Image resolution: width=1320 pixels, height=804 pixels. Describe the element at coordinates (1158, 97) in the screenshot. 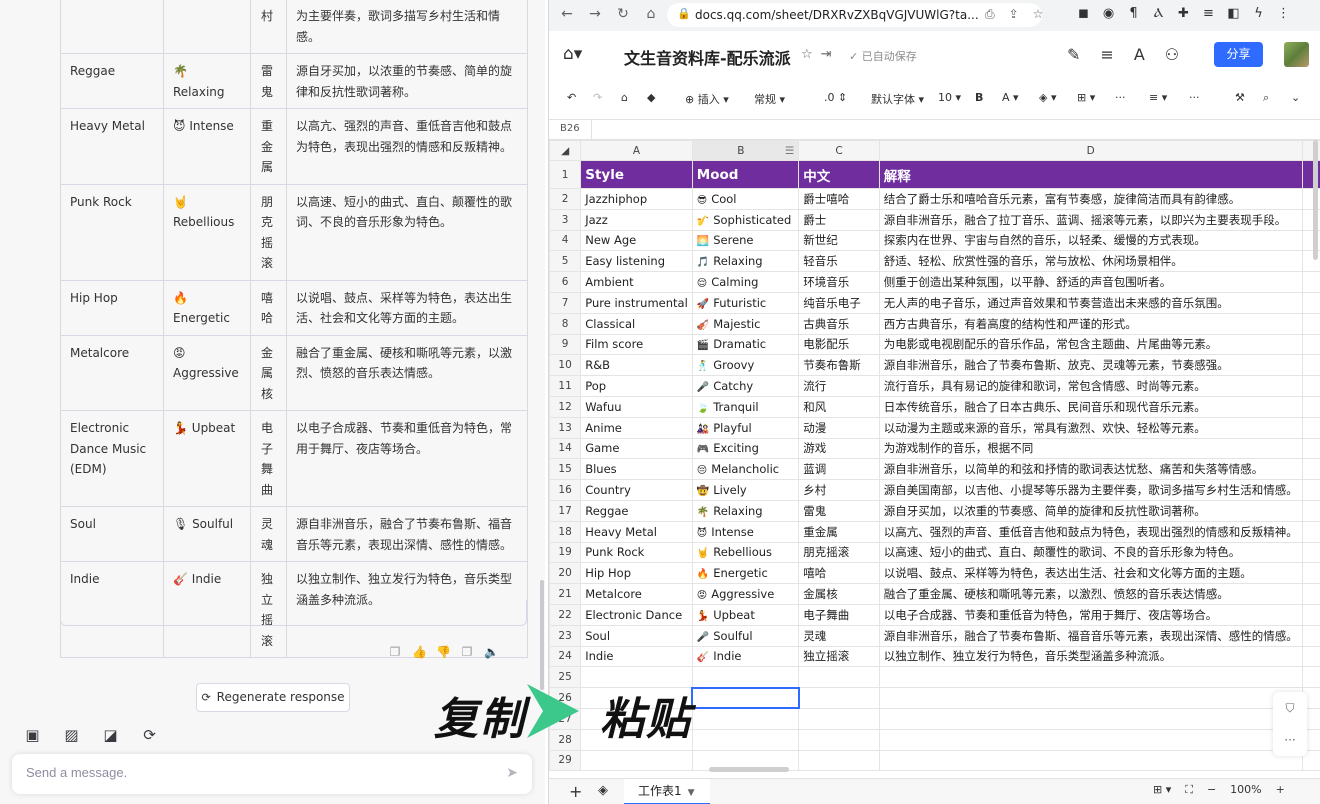

I see `align-icon: ≡ ▾` at that location.